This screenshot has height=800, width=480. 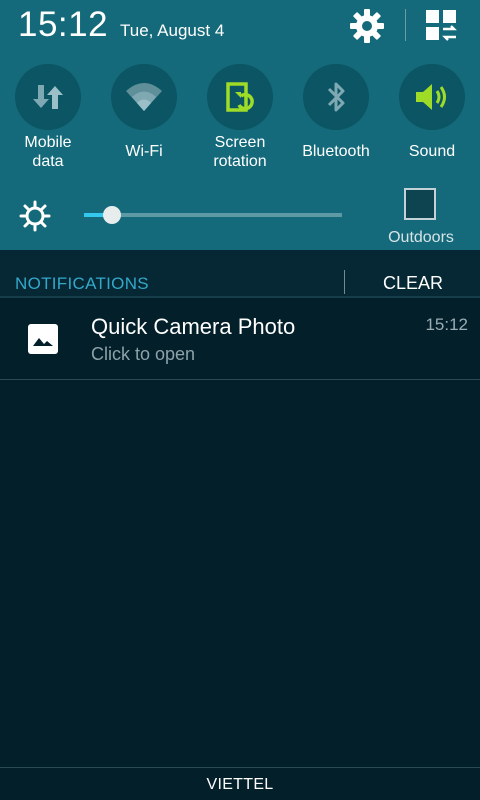 I want to click on brightness-icon, so click(x=35, y=216).